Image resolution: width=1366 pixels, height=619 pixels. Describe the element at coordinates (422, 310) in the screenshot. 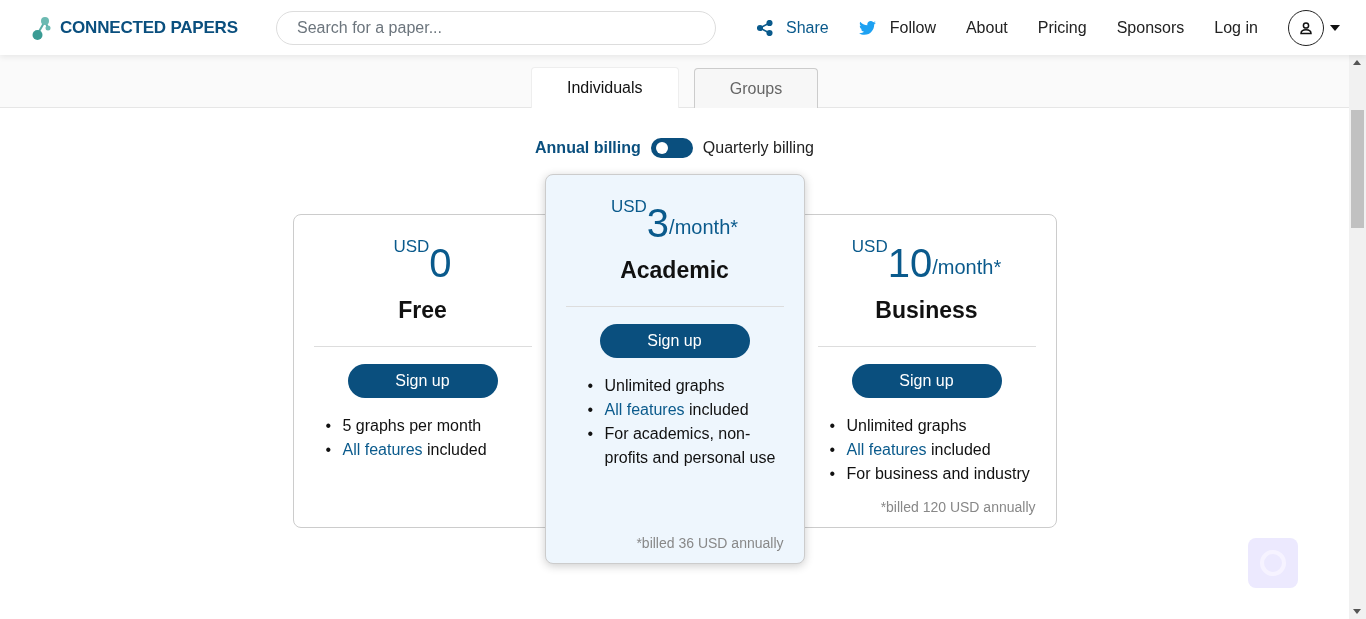

I see `plan-name: Free` at that location.